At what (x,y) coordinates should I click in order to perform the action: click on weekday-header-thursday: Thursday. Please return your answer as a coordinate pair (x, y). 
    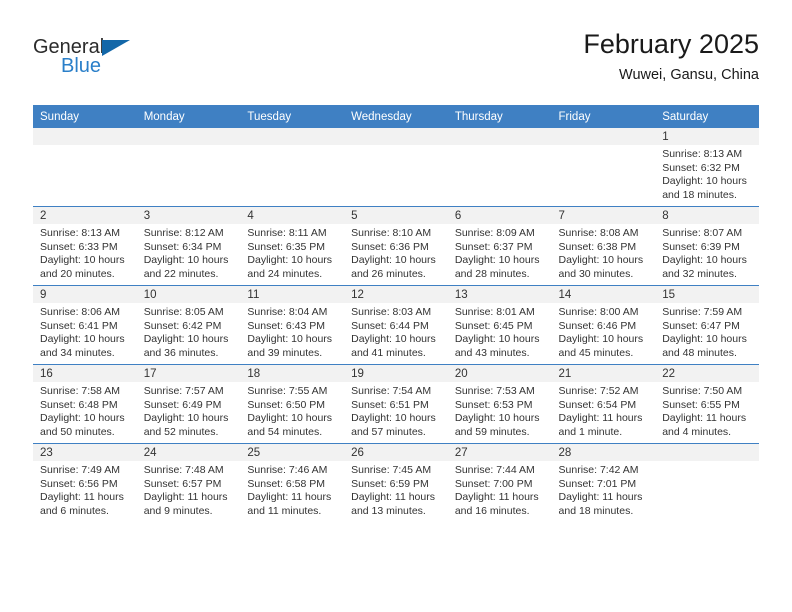
    Looking at the image, I should click on (499, 116).